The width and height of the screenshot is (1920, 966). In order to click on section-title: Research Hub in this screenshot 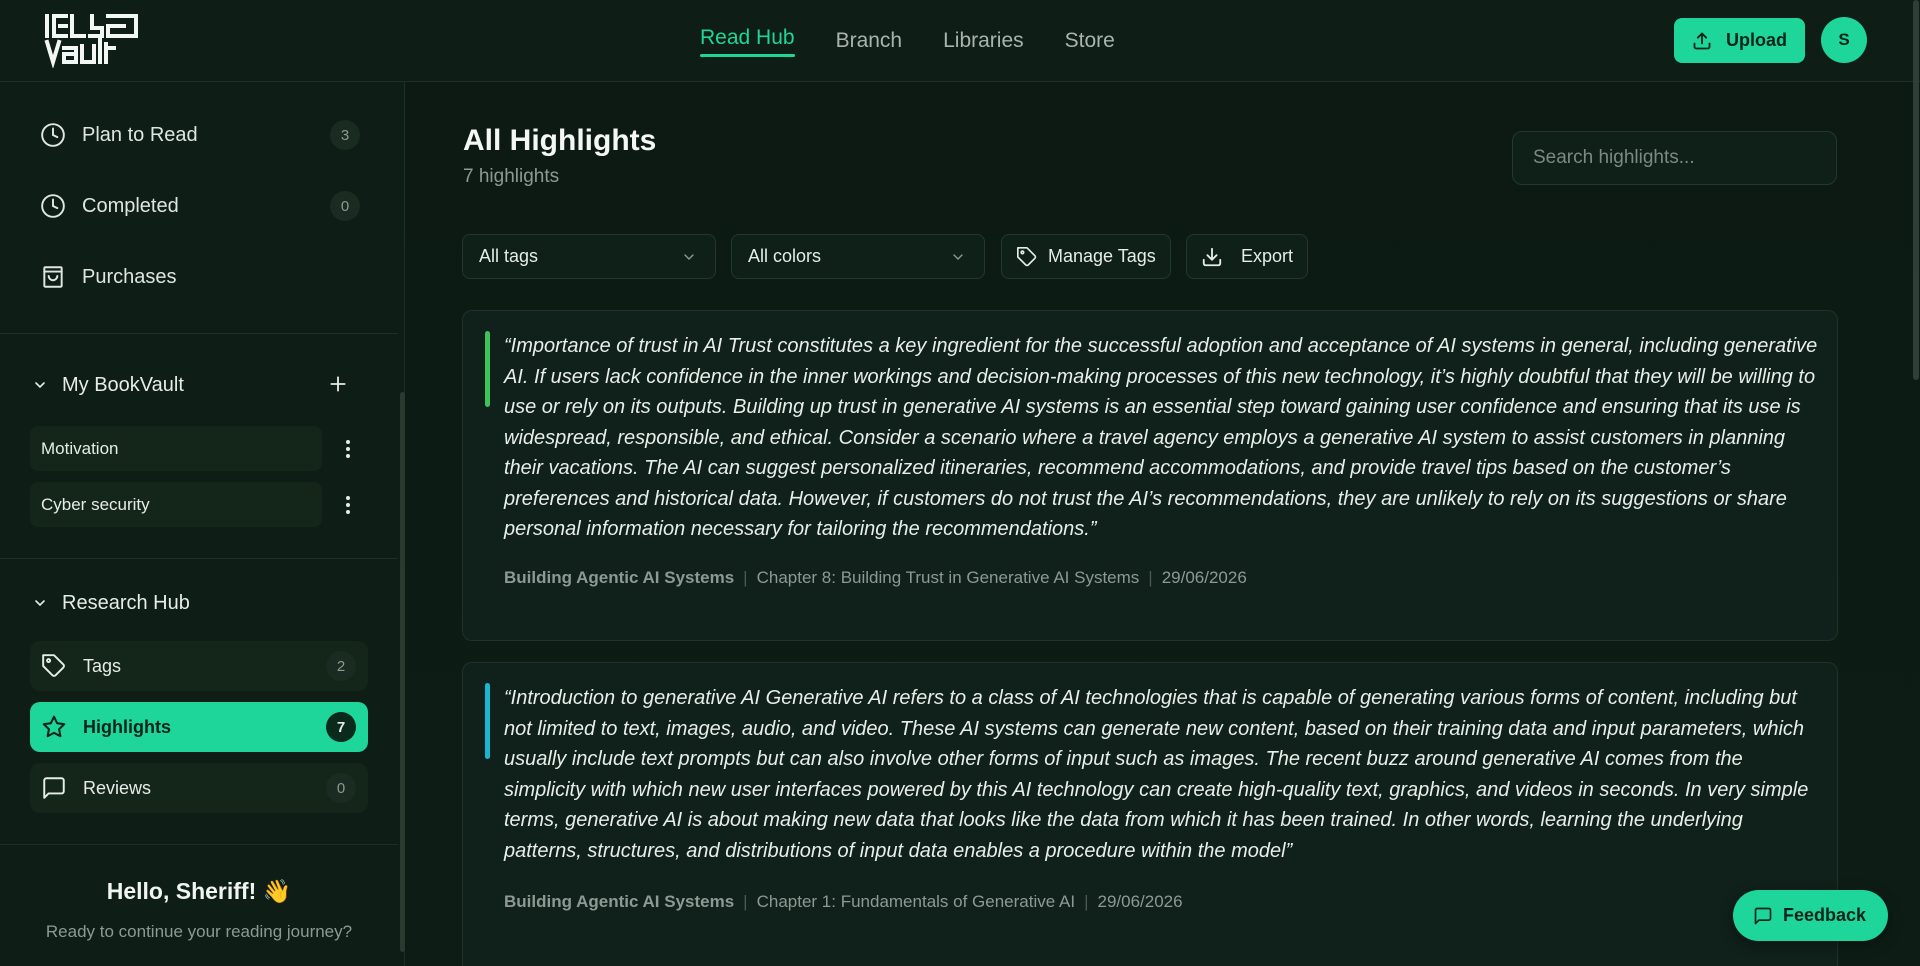, I will do `click(126, 602)`.